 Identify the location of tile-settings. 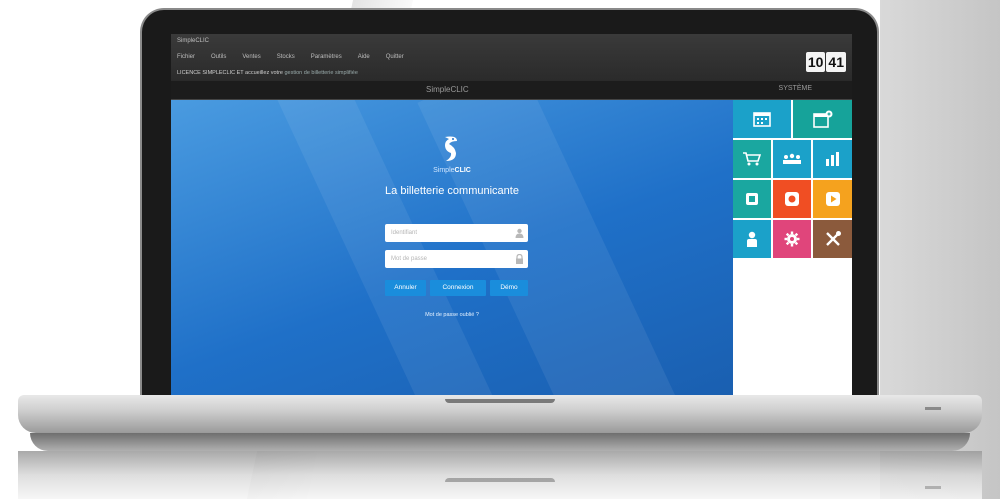
(792, 239).